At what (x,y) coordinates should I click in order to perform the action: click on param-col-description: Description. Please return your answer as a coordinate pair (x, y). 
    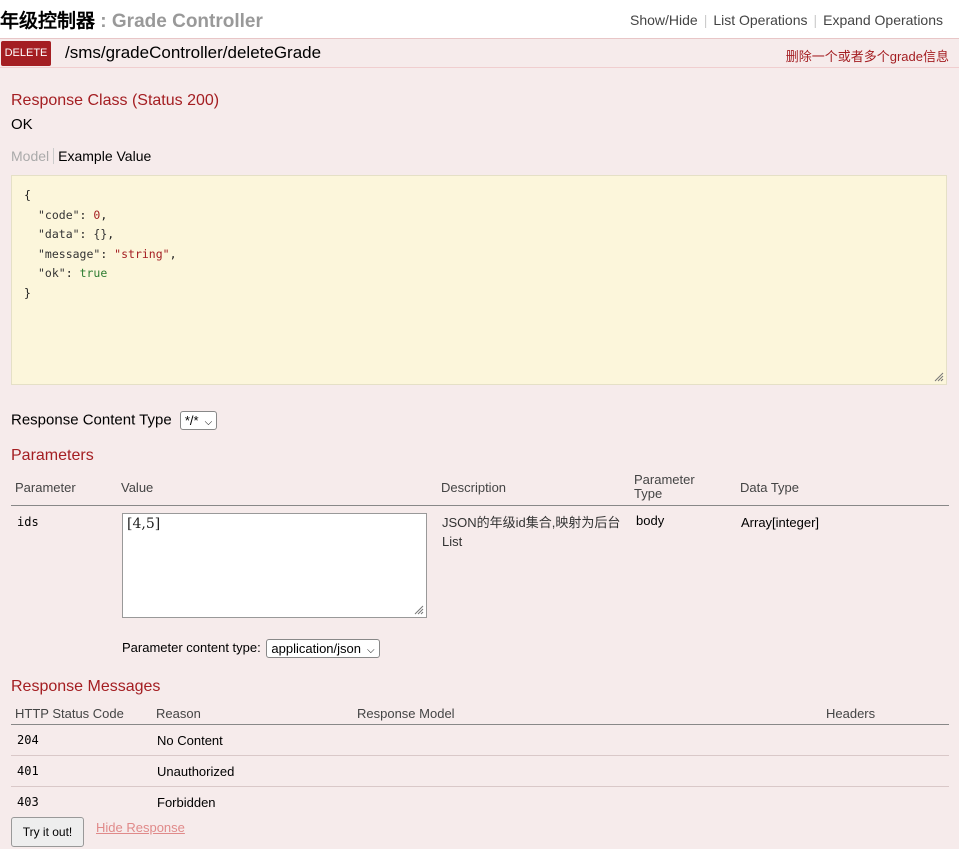
    Looking at the image, I should click on (474, 487).